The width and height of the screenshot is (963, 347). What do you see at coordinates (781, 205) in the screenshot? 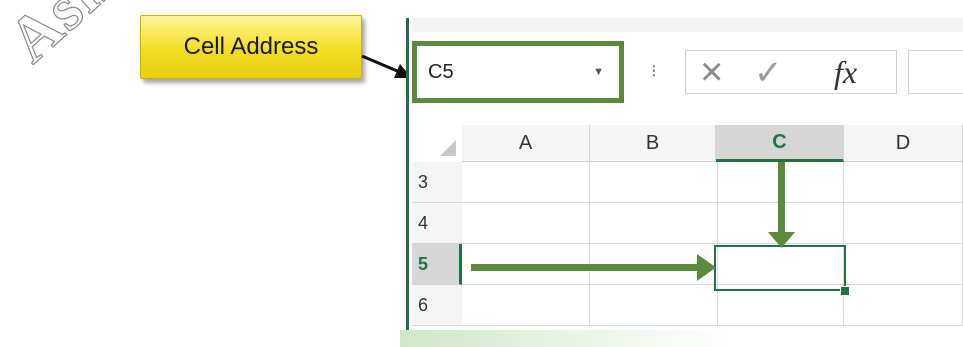
I see `column-highlight-arrow` at bounding box center [781, 205].